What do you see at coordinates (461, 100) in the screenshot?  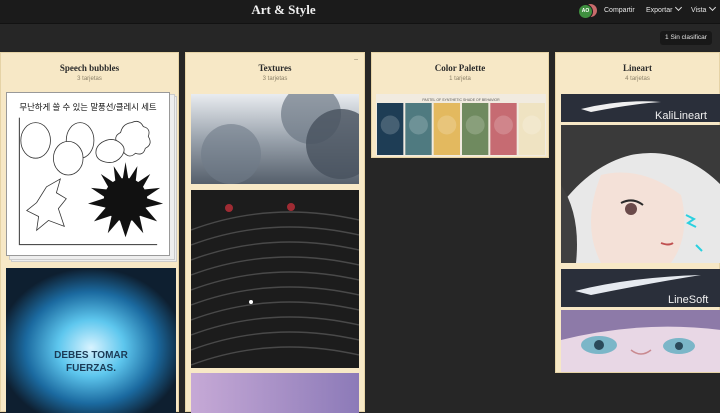 I see `palette-header: PASTEL OF SYNTHETIC SHADE OF BEHAVIOR` at bounding box center [461, 100].